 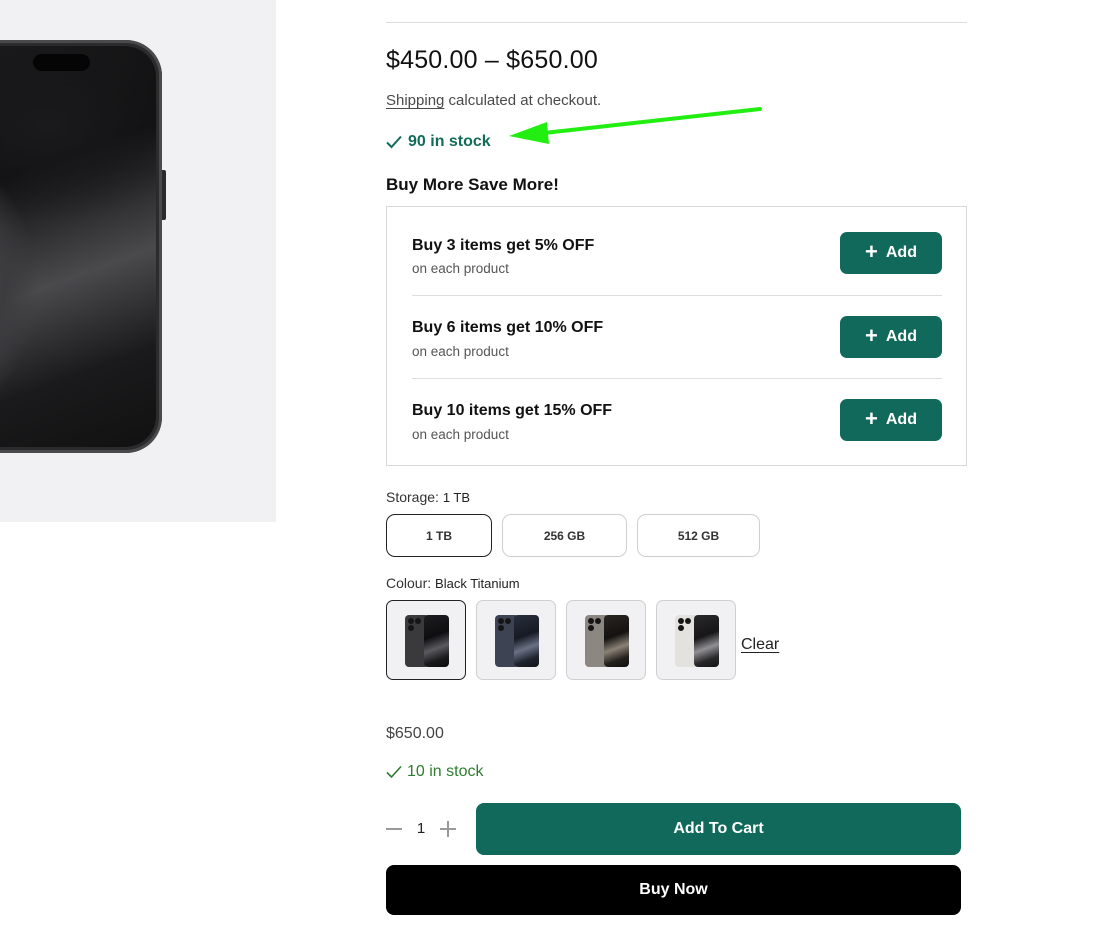 I want to click on stock-status: 90 in stock, so click(x=438, y=142).